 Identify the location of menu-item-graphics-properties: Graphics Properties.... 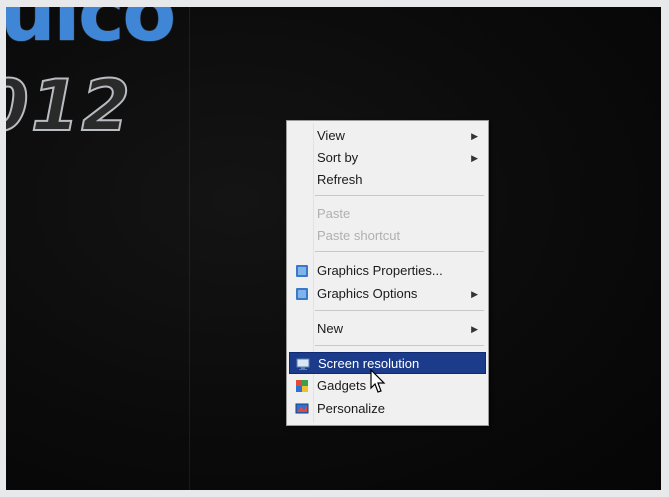
(387, 271).